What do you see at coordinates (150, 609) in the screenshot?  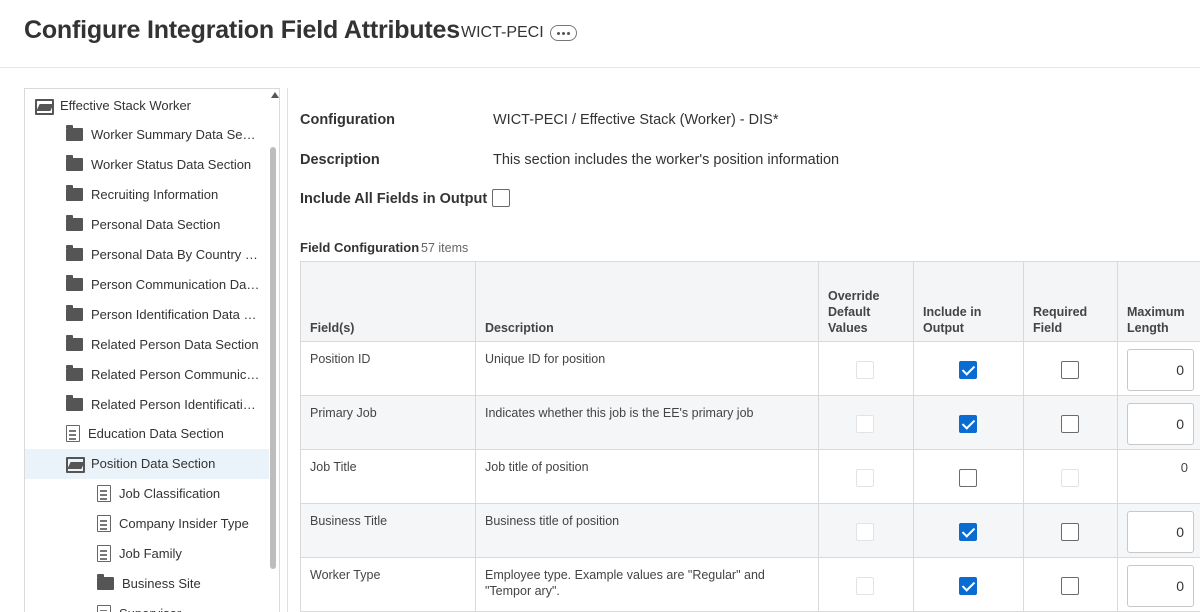 I see `tree-item-label: Supervisor` at bounding box center [150, 609].